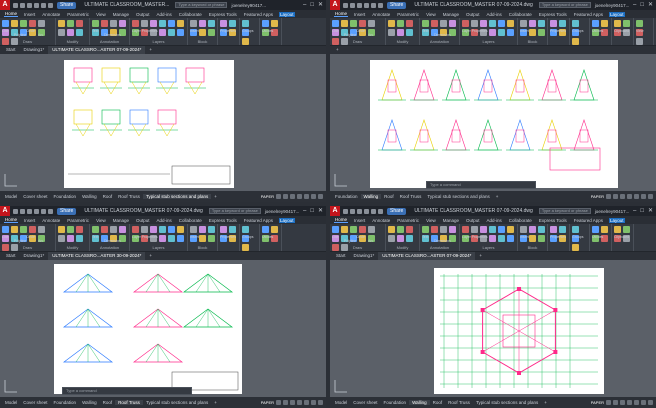 The image size is (656, 408). I want to click on ribbon-tab-express-tools: Express Tools, so click(223, 14).